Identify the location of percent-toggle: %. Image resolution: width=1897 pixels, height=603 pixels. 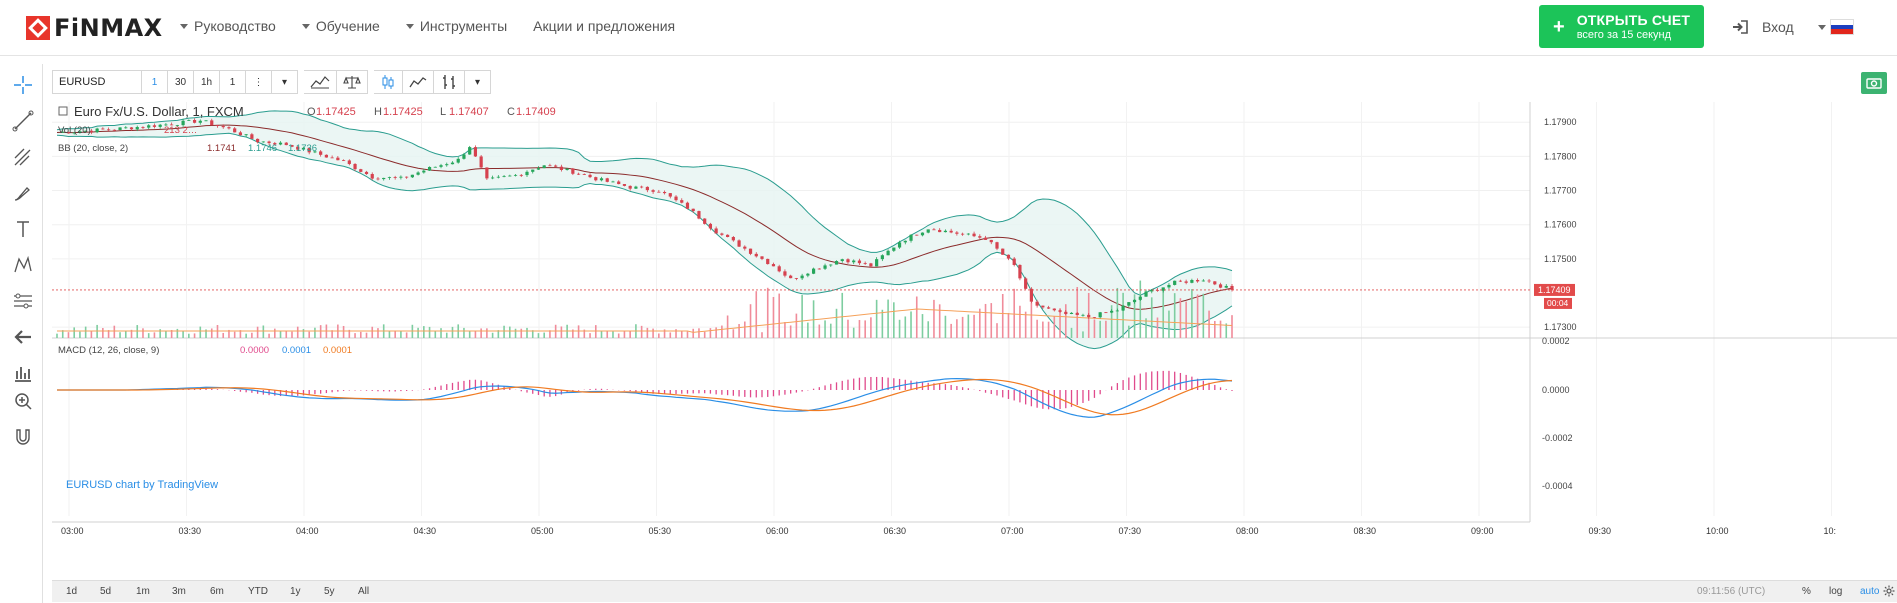
(1806, 591).